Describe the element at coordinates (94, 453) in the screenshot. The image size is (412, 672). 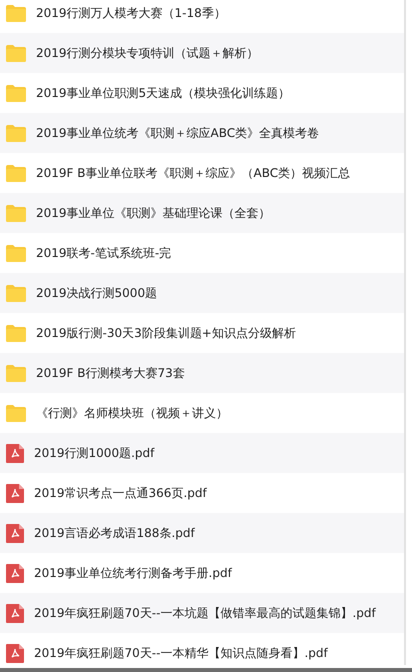
I see `file-name: 2019行测1000题.pdf` at that location.